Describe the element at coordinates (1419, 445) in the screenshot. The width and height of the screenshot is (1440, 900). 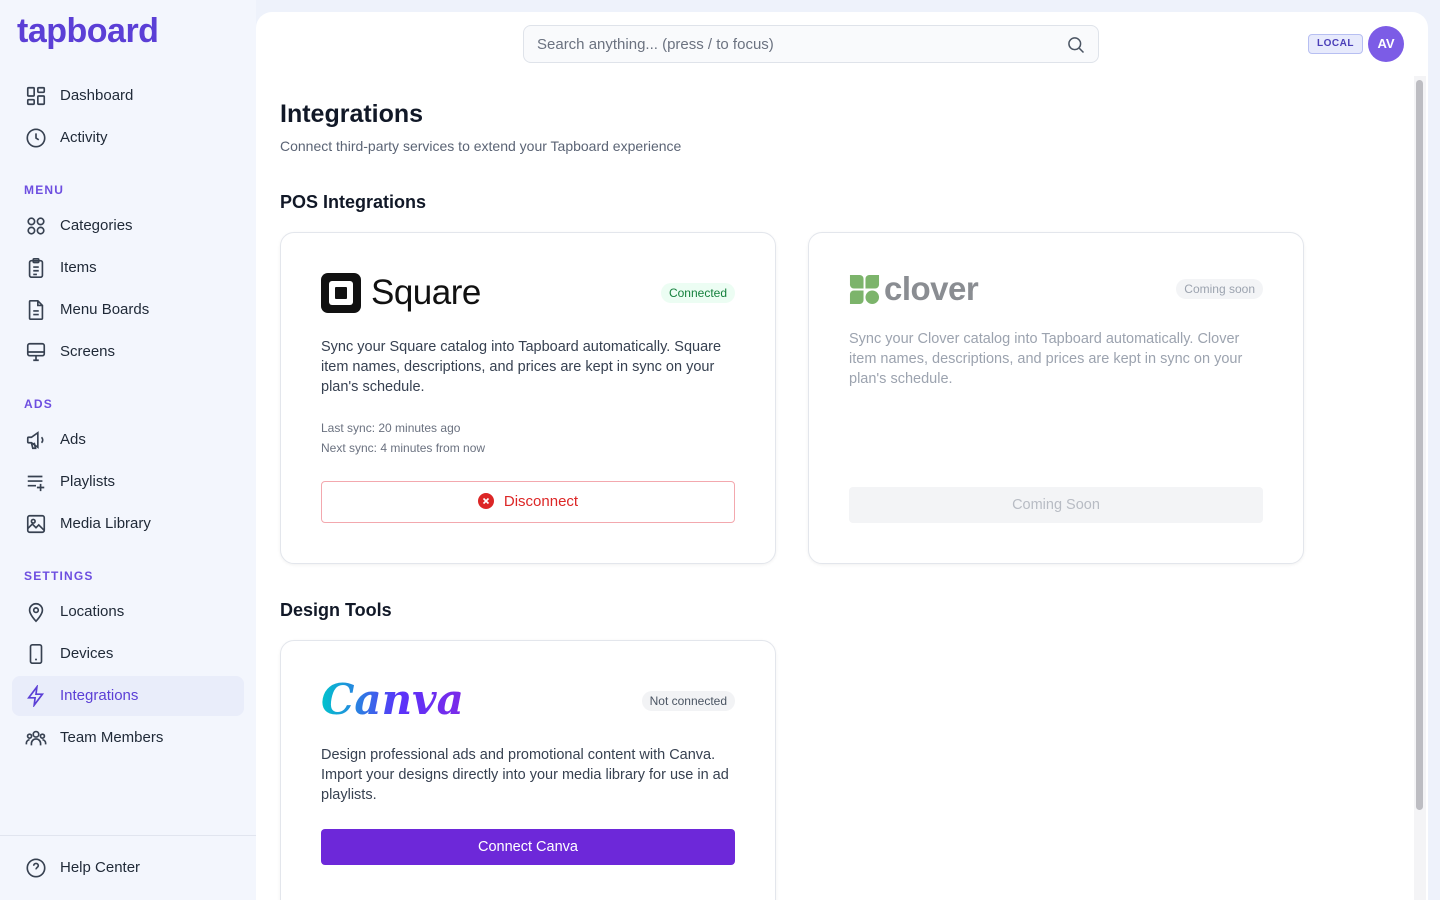
I see `scrollbar-thumb` at that location.